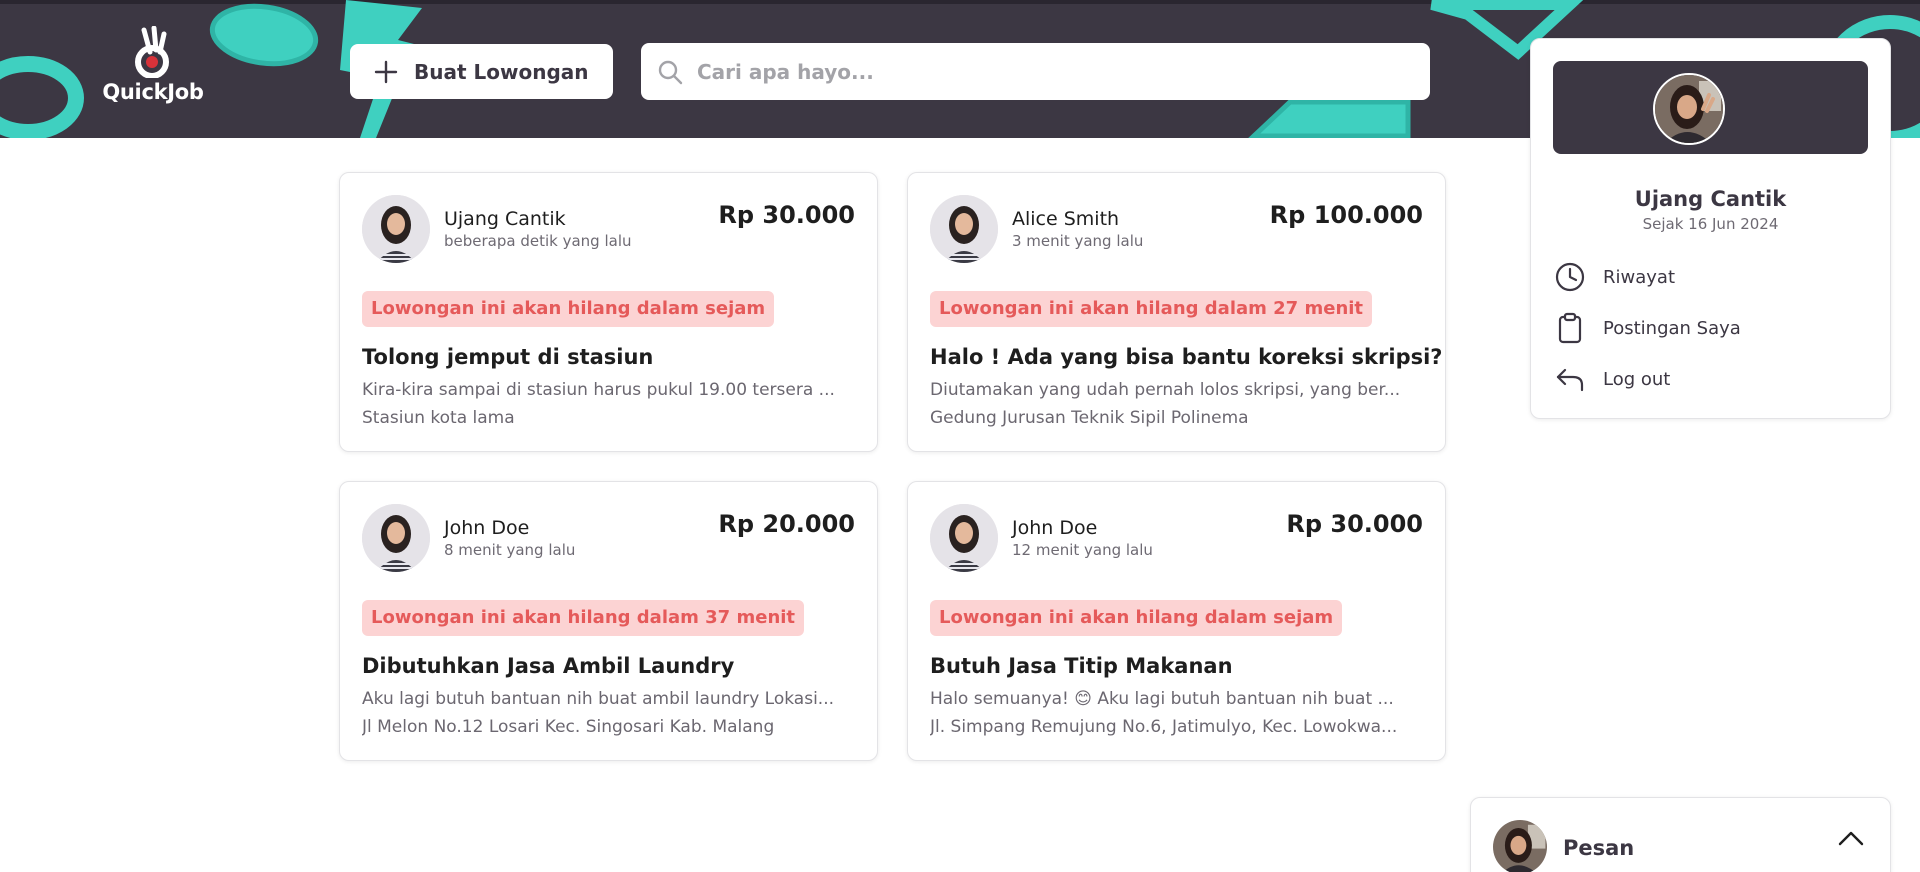 This screenshot has height=872, width=1920. I want to click on clock-icon, so click(1570, 277).